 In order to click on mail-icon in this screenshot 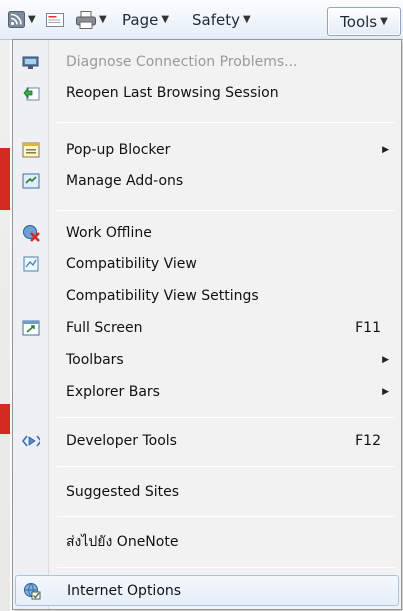, I will do `click(55, 19)`.